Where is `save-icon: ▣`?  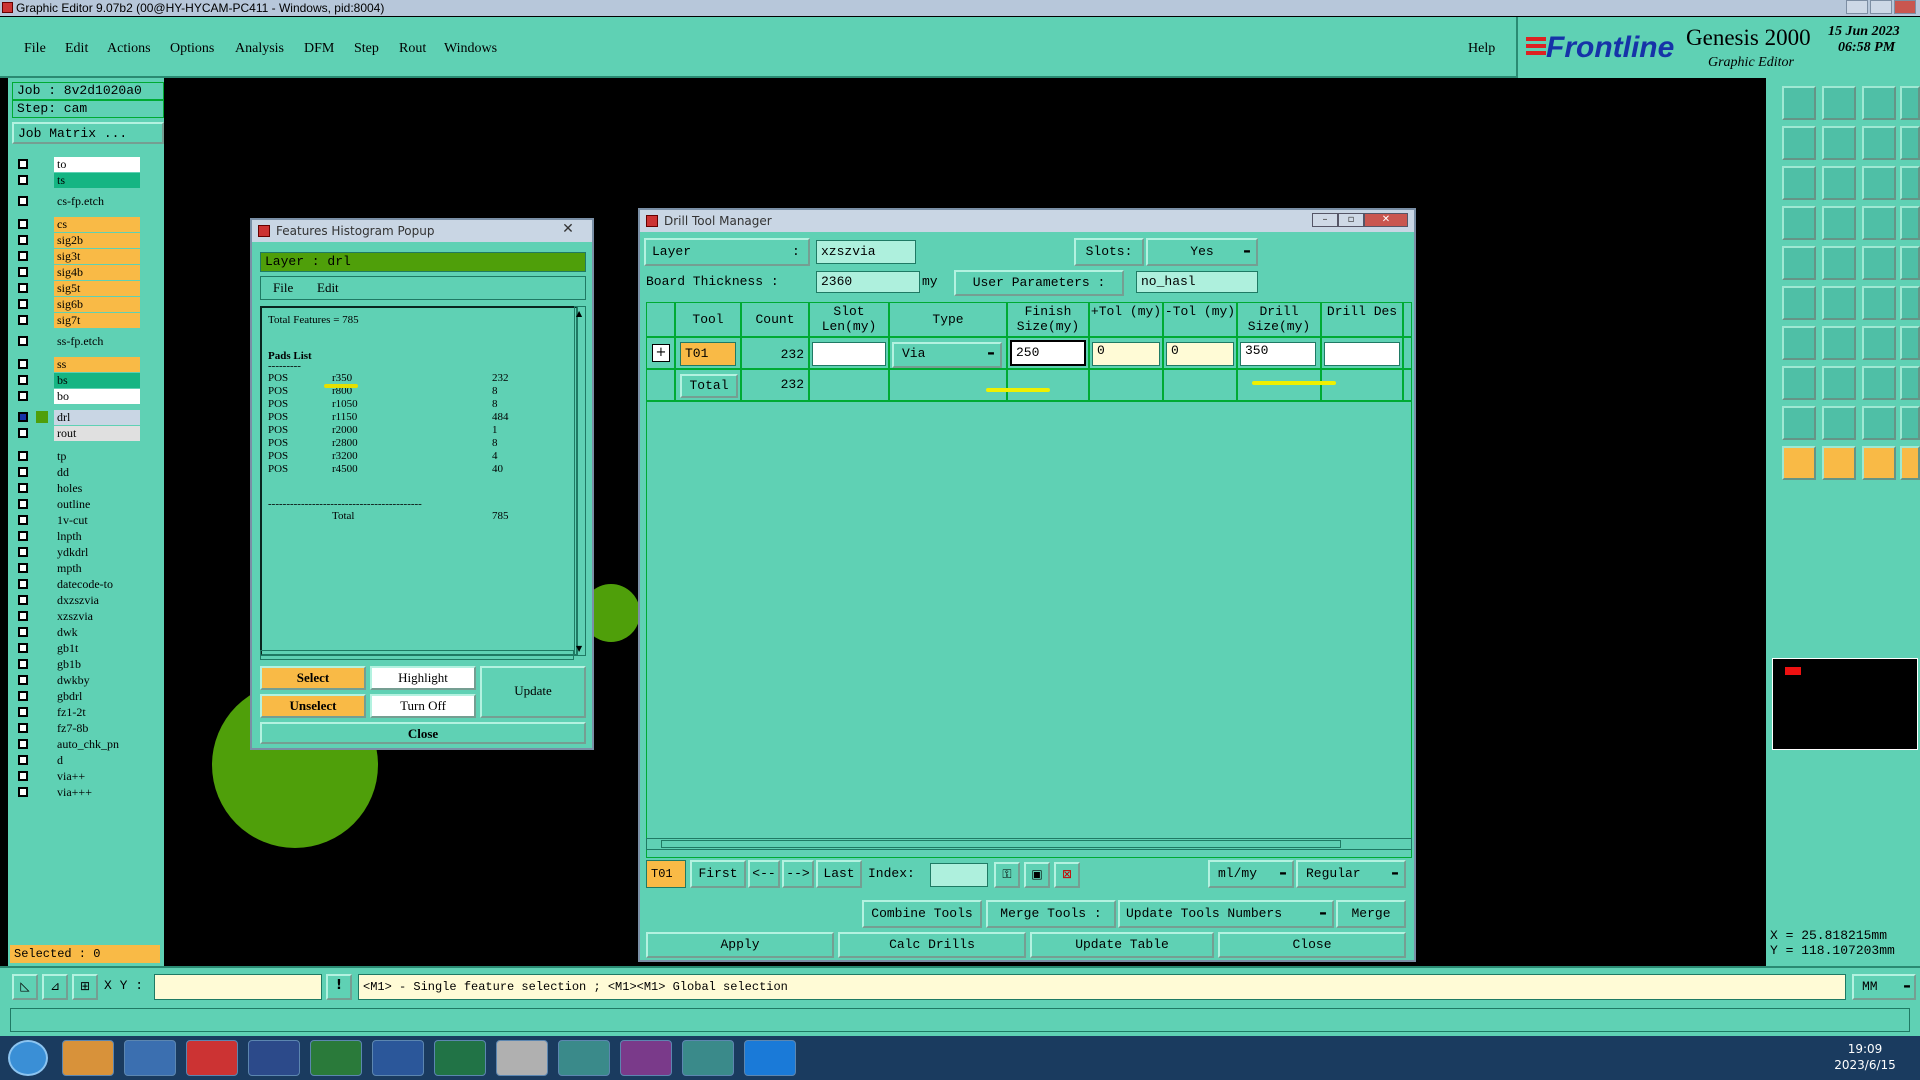
save-icon: ▣ is located at coordinates (1037, 875).